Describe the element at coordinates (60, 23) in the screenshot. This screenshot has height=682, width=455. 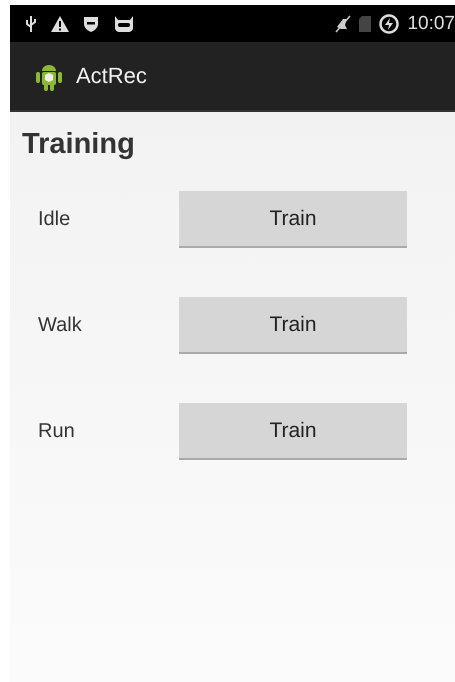
I see `warning-icon` at that location.